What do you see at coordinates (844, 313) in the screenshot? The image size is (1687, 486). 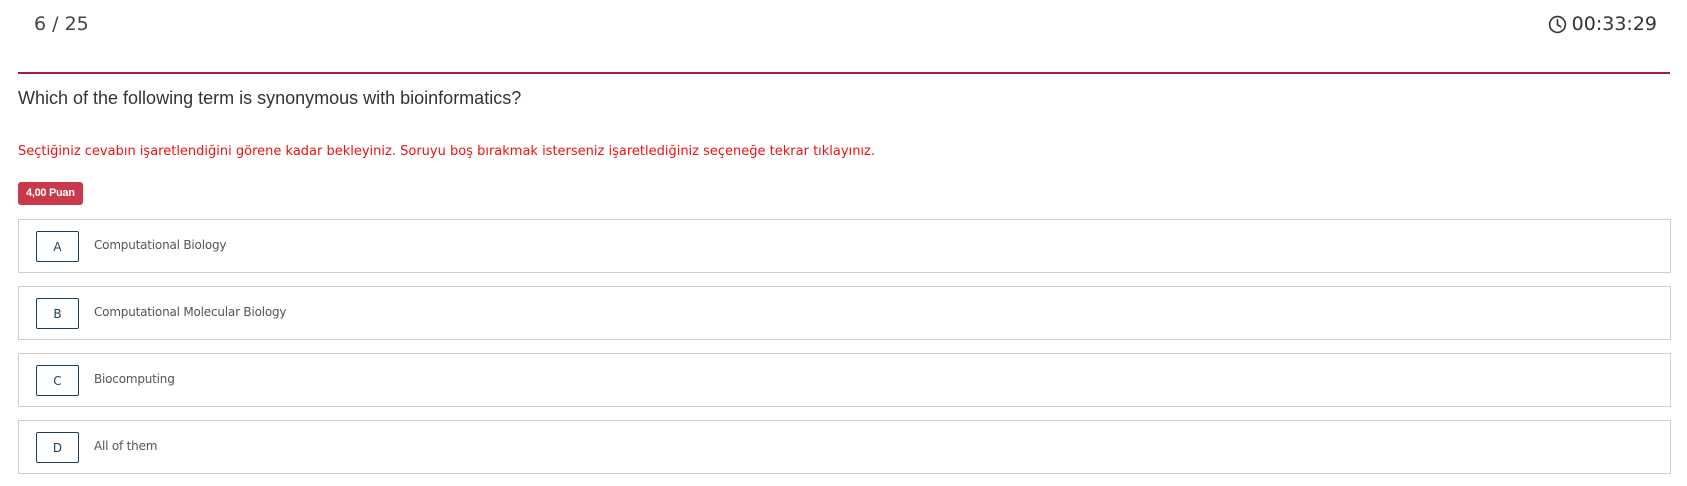 I see `option-b: B Computational Molecular Biology` at bounding box center [844, 313].